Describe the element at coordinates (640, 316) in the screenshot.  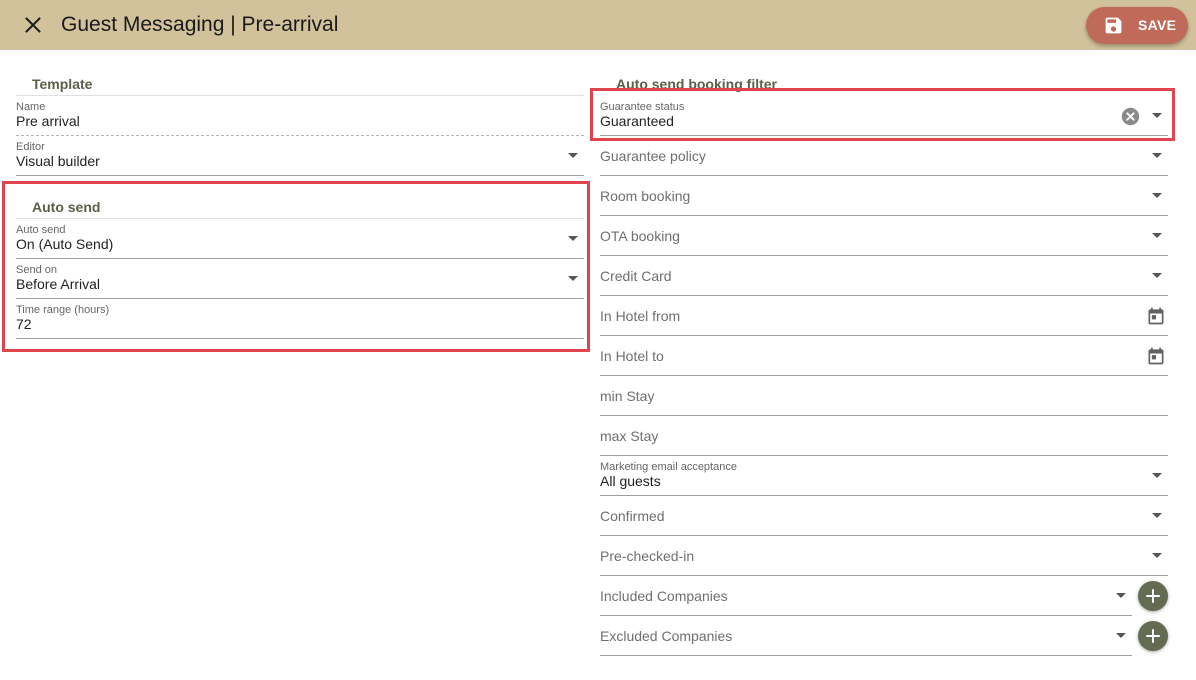
I see `in-hotel-from-placeholder: In Hotel from` at that location.